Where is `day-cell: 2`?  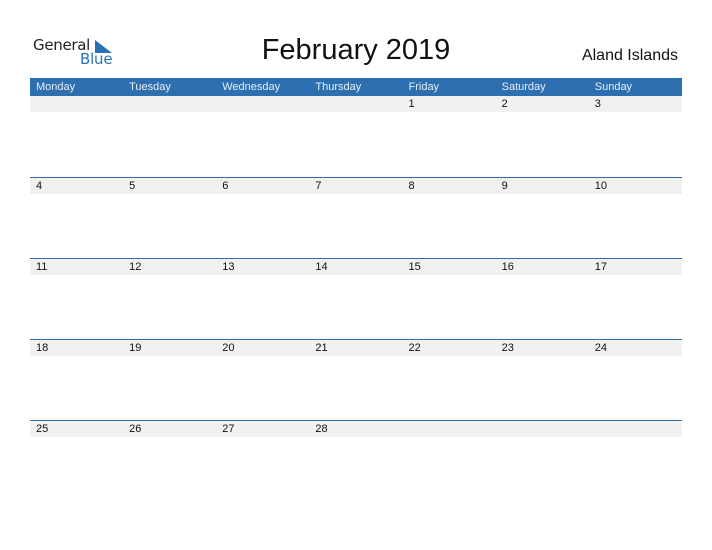
day-cell: 2 is located at coordinates (504, 104).